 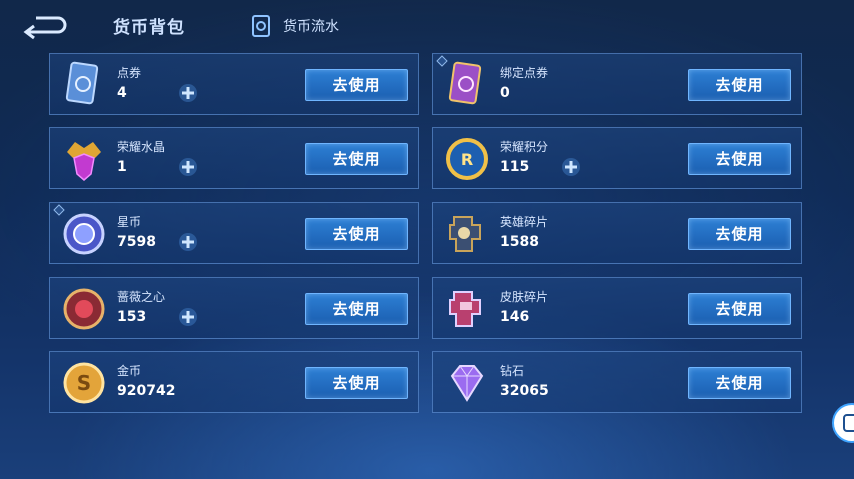 I want to click on gold-coin-icon: S, so click(x=84, y=383).